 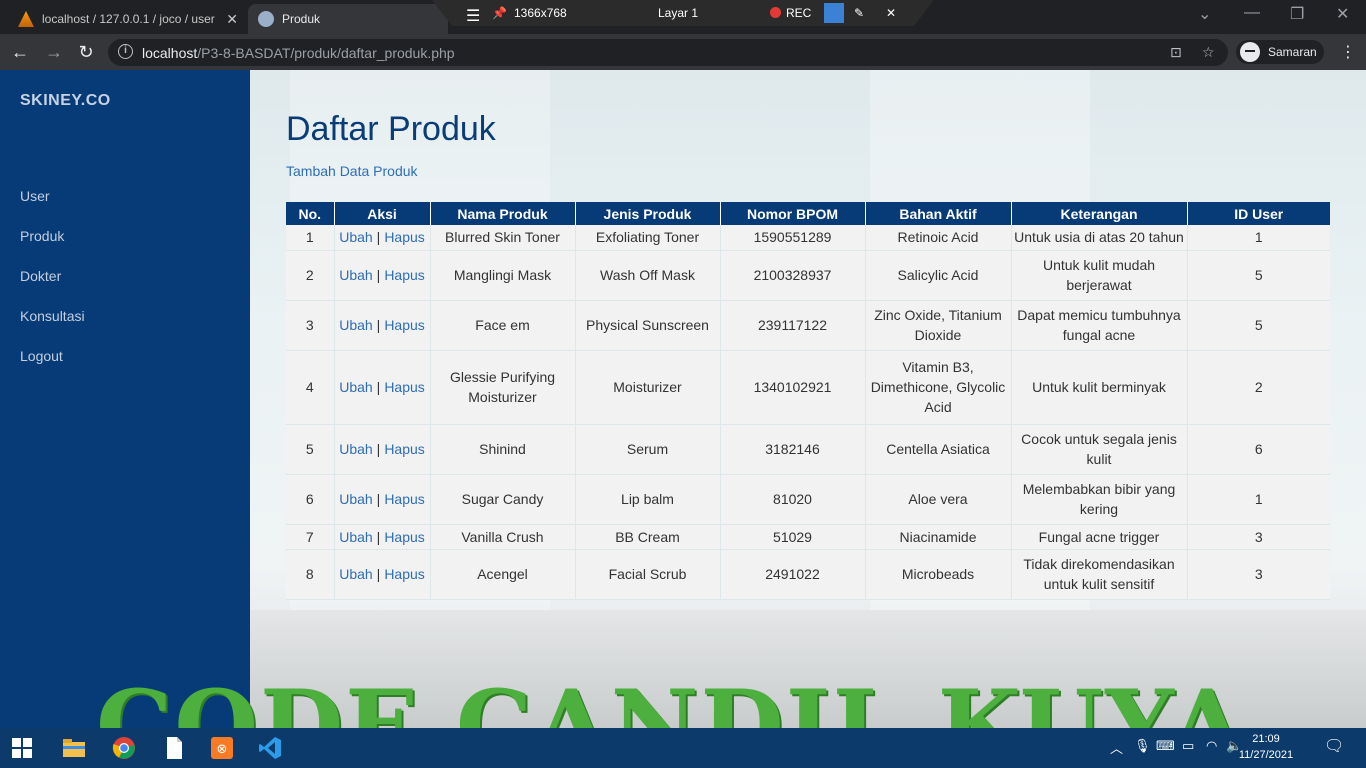 I want to click on cell-bahan-aktif: Aloe vera, so click(x=937, y=499).